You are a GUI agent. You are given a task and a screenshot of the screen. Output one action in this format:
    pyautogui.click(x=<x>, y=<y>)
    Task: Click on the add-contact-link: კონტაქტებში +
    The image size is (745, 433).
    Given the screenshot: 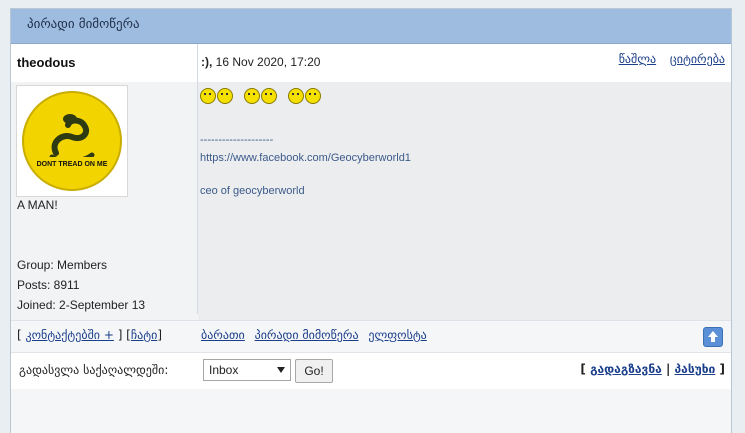 What is the action you would take?
    pyautogui.click(x=70, y=335)
    